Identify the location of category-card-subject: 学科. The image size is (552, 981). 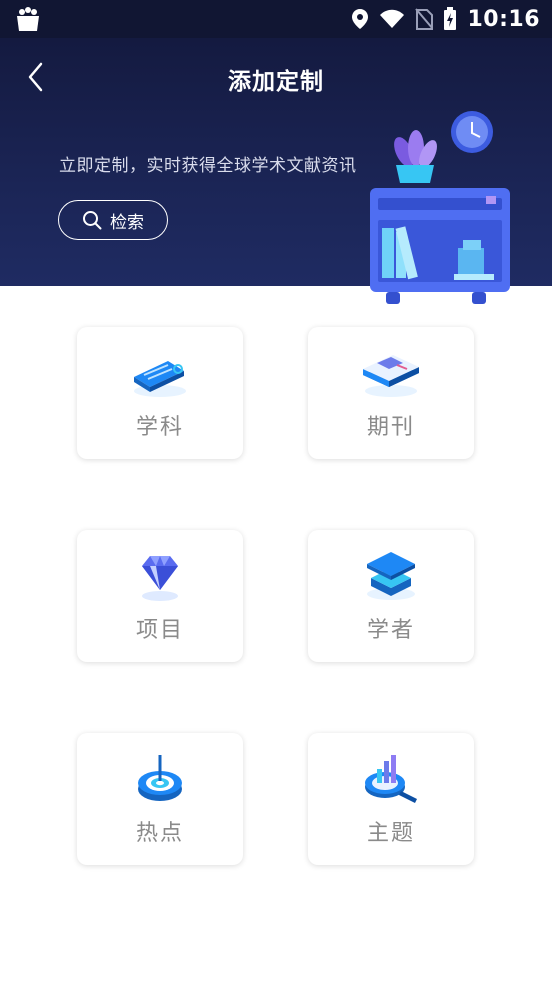
(160, 393).